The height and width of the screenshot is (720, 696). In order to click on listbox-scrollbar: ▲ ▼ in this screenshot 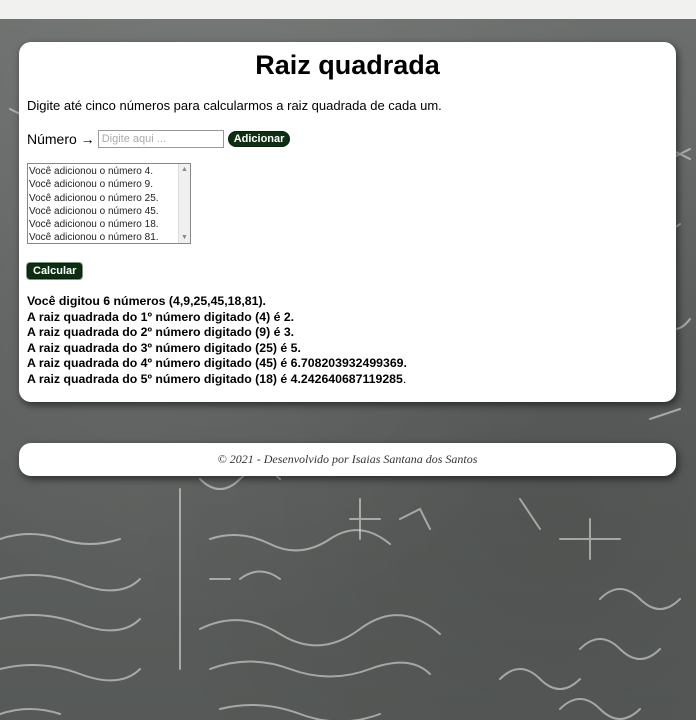, I will do `click(184, 203)`.